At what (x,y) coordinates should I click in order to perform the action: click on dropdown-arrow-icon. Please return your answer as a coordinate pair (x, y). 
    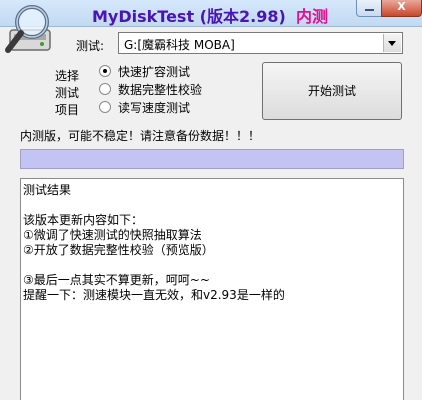
    Looking at the image, I should click on (392, 43).